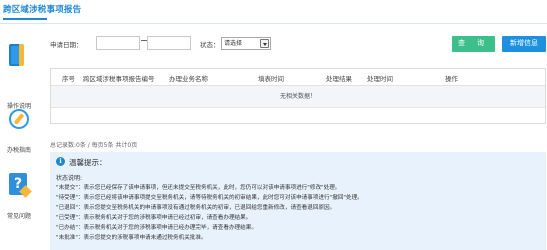  Describe the element at coordinates (68, 79) in the screenshot. I see `column-header-index: 序号` at that location.